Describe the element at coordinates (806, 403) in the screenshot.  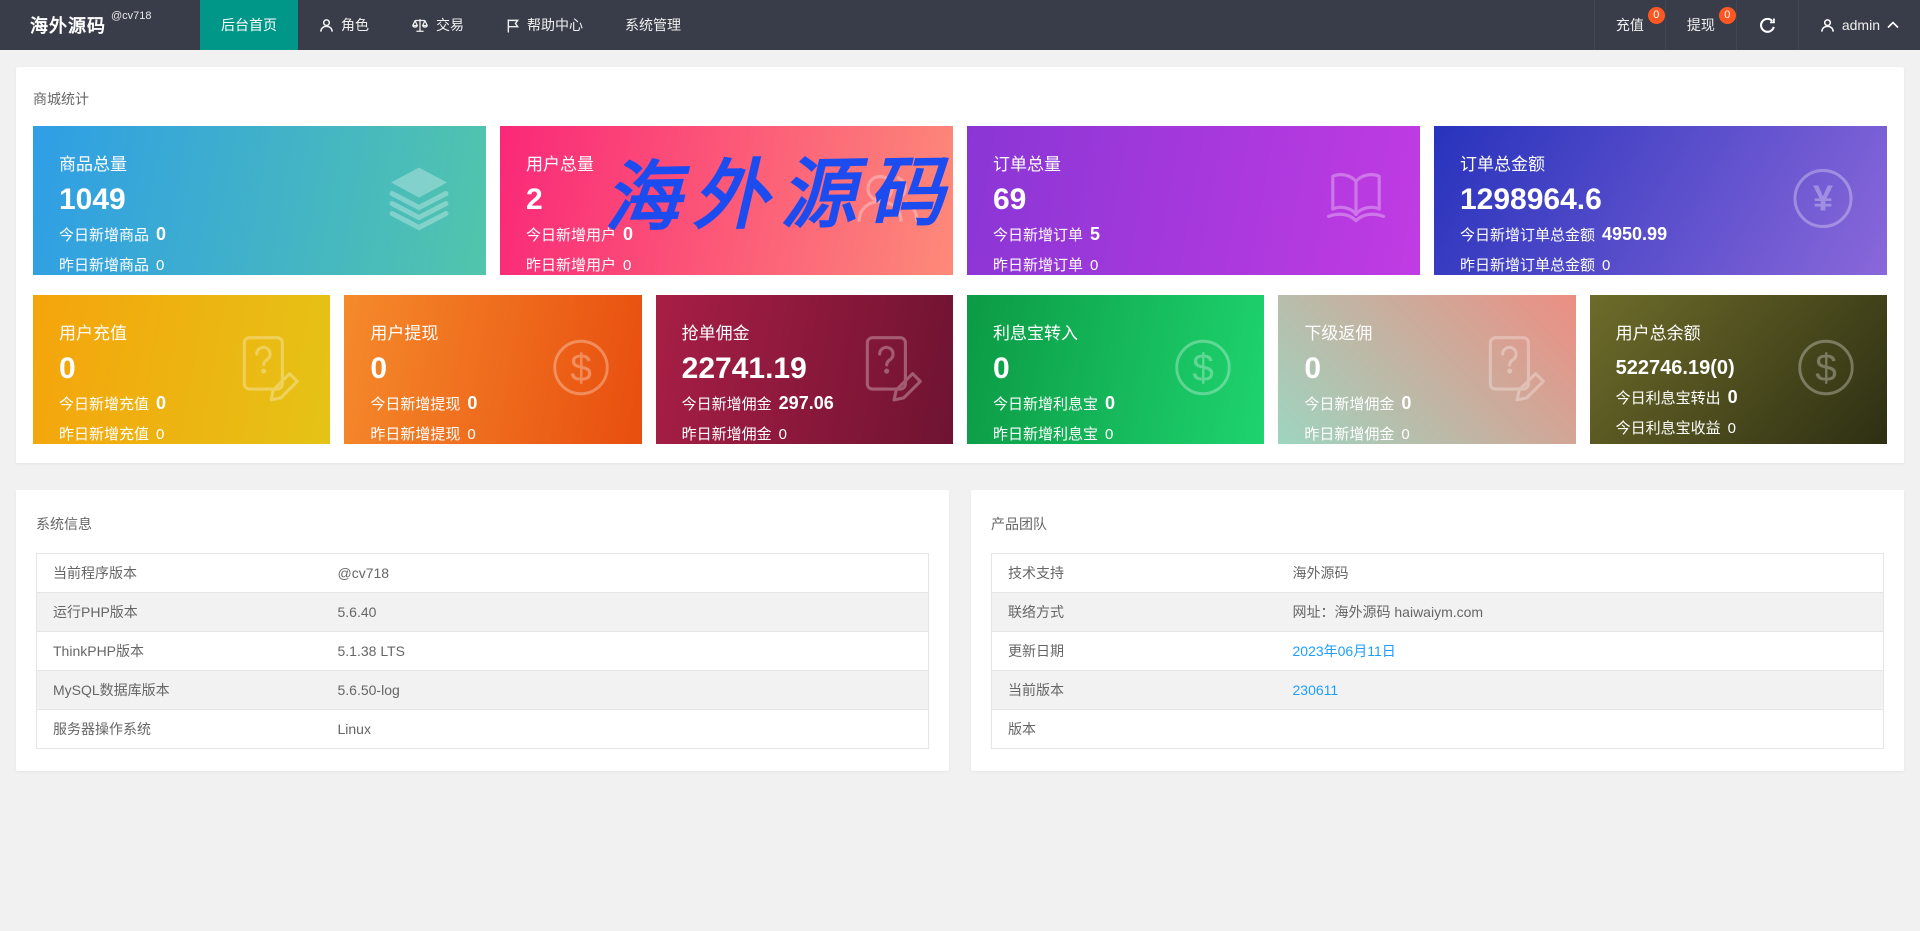
I see `stat-sub-value: 297.06` at that location.